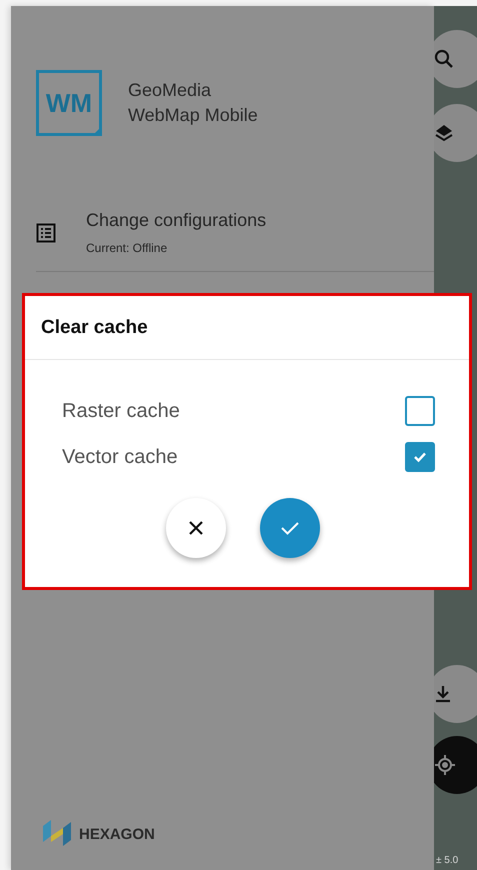 This screenshot has height=870, width=477. I want to click on dialog-title: Clear cache, so click(247, 328).